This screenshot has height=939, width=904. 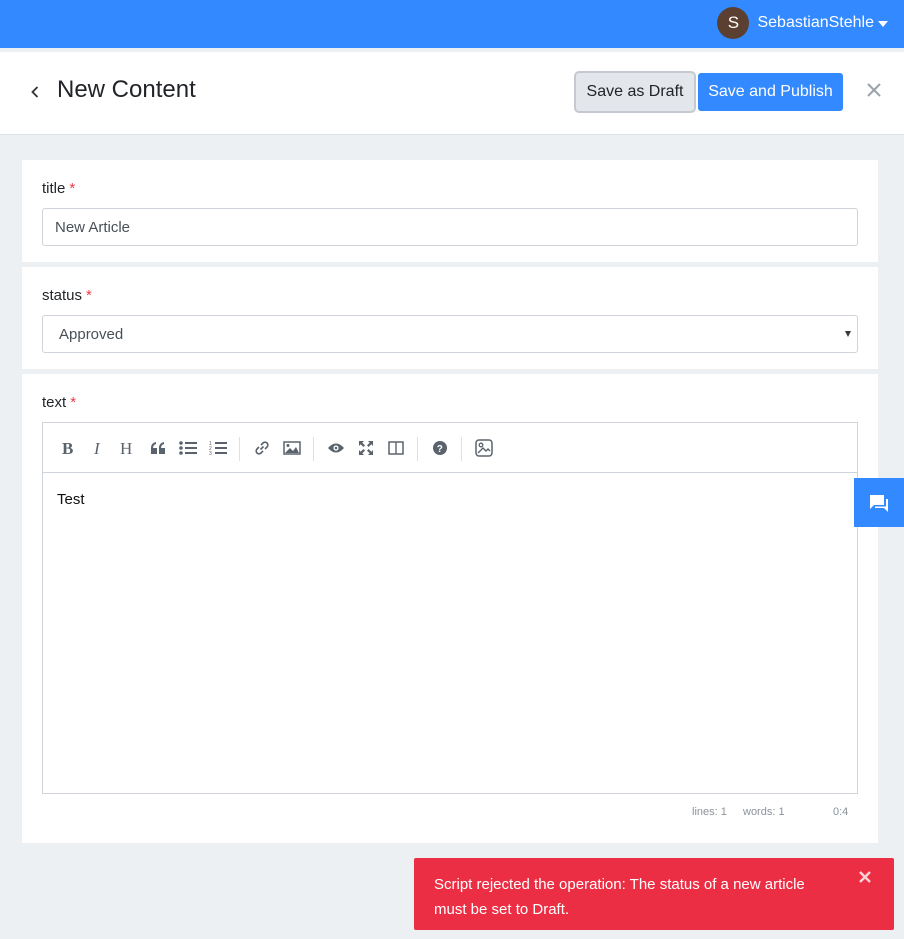 What do you see at coordinates (262, 448) in the screenshot?
I see `link-icon` at bounding box center [262, 448].